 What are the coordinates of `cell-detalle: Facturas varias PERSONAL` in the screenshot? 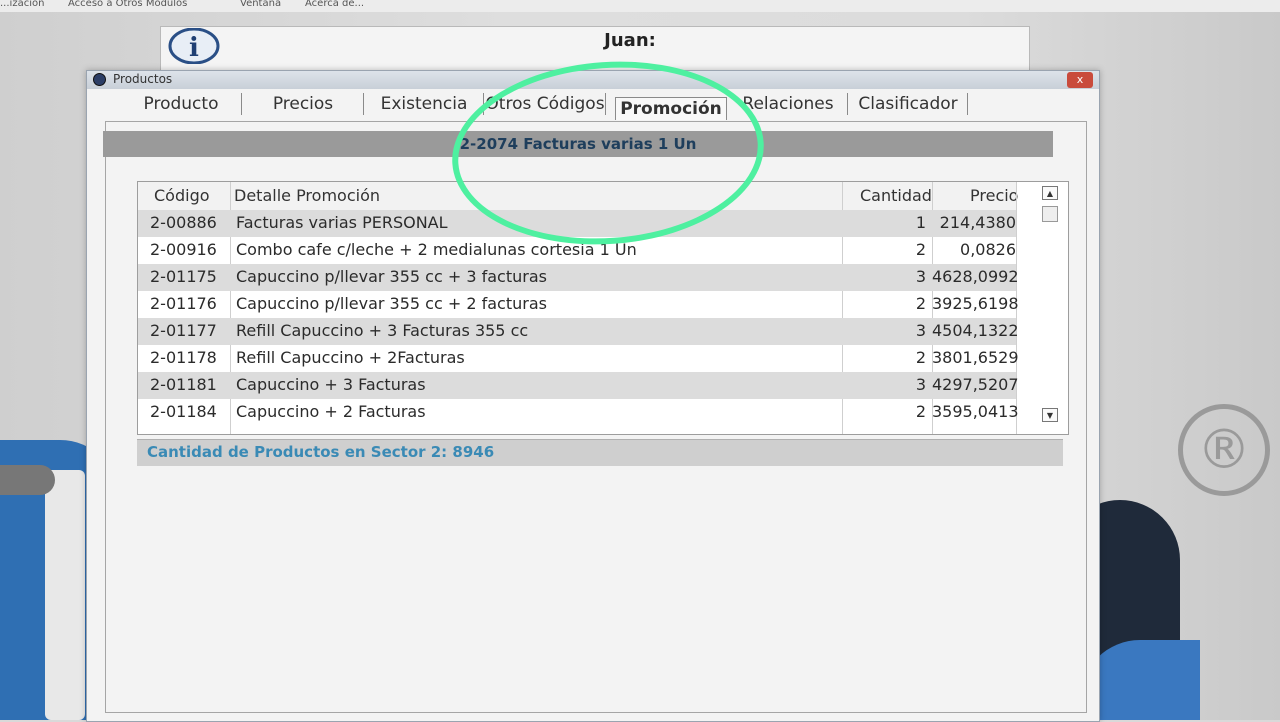 It's located at (342, 222).